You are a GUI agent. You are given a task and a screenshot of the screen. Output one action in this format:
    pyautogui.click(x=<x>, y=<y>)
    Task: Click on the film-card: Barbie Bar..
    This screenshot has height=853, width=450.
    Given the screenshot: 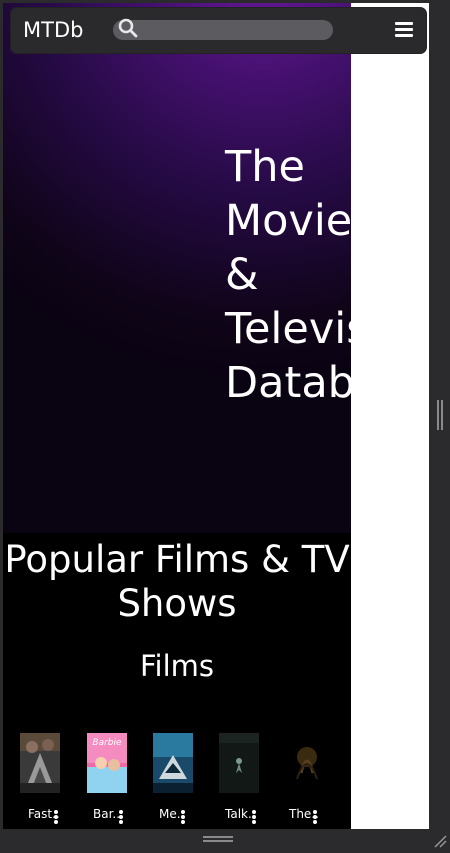 What is the action you would take?
    pyautogui.click(x=105, y=781)
    